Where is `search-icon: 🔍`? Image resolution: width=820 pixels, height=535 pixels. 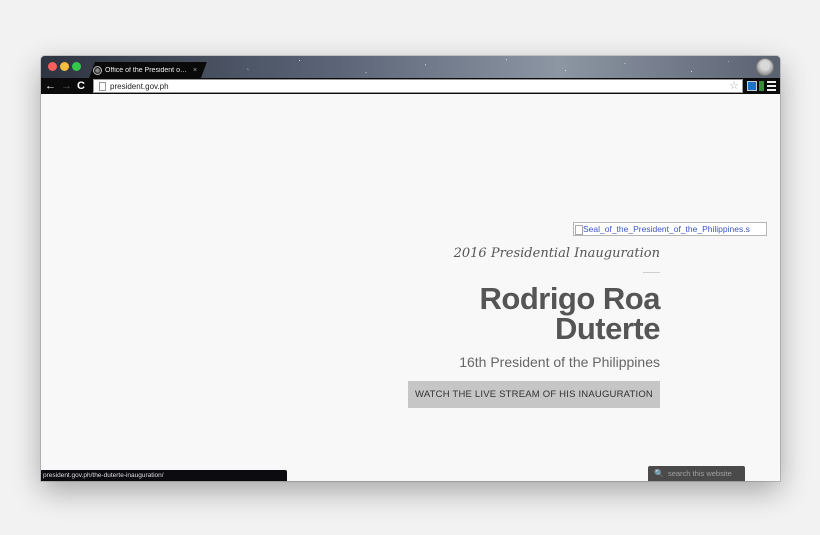 search-icon: 🔍 is located at coordinates (659, 473).